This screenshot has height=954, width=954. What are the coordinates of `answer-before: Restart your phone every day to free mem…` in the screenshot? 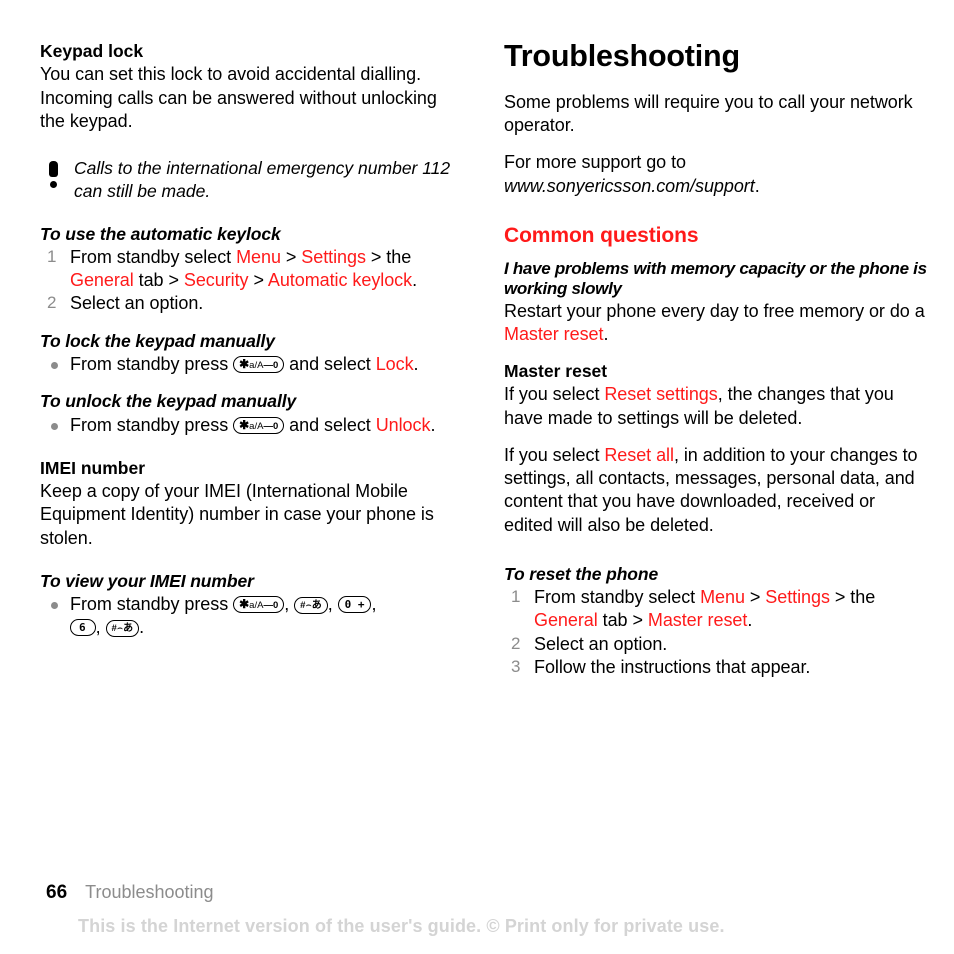 It's located at (714, 310).